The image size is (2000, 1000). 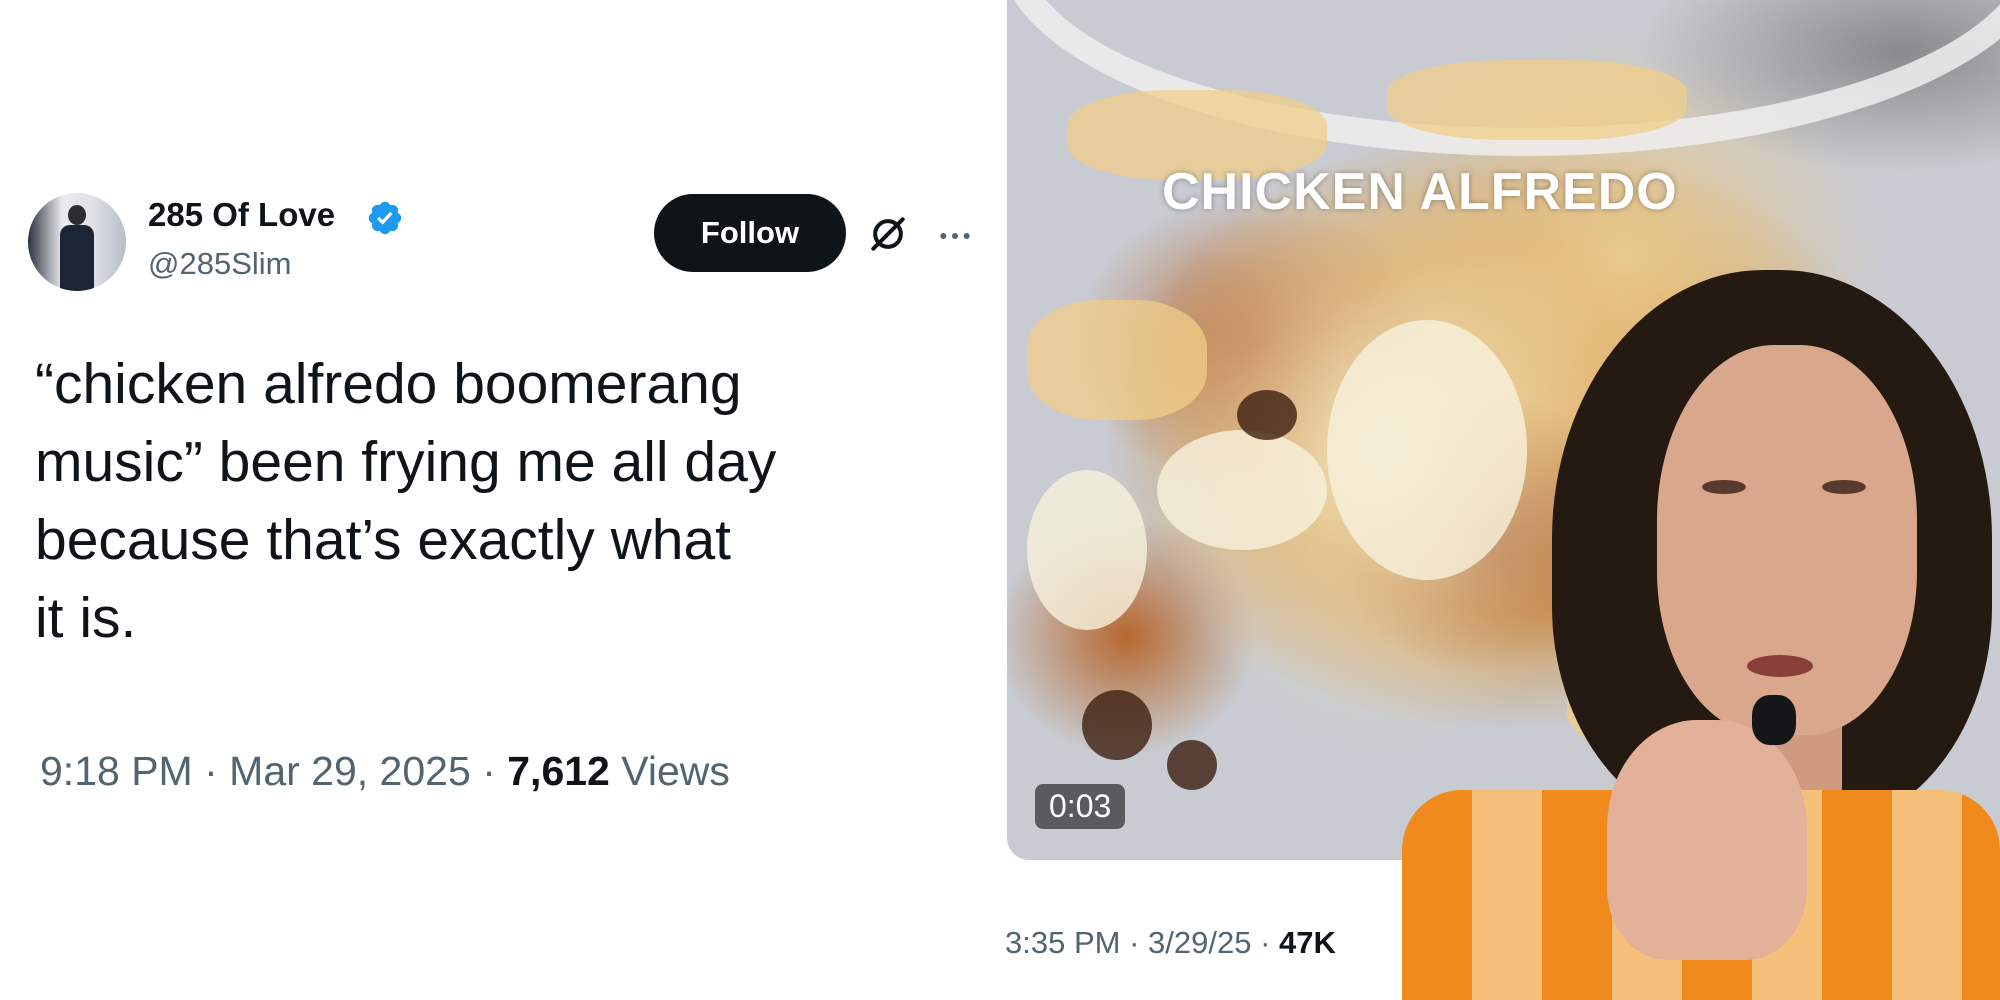 I want to click on video-views-count: 47K, so click(x=1307, y=942).